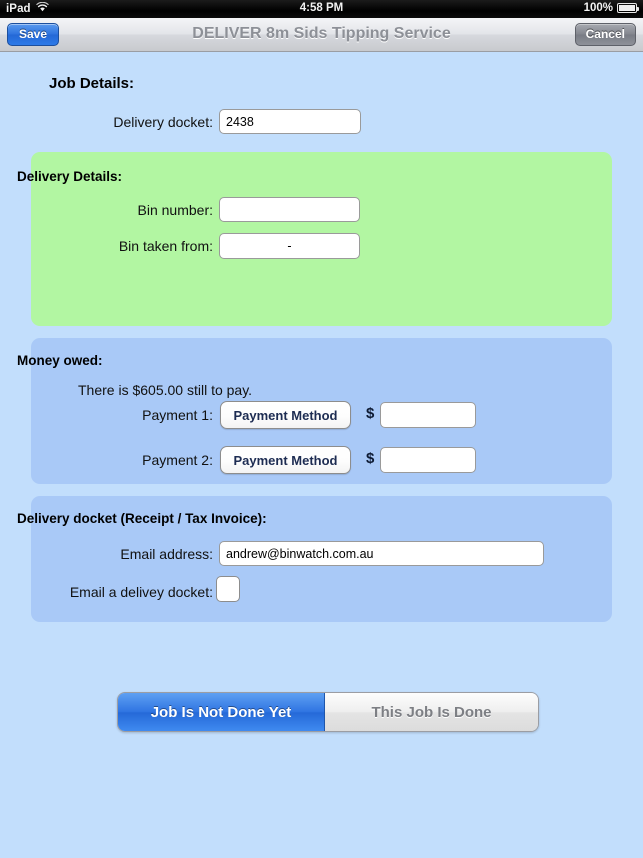 The width and height of the screenshot is (643, 858). What do you see at coordinates (142, 518) in the screenshot?
I see `delivery-docket-heading: Delivery docket (Receipt / Tax Invoice):` at bounding box center [142, 518].